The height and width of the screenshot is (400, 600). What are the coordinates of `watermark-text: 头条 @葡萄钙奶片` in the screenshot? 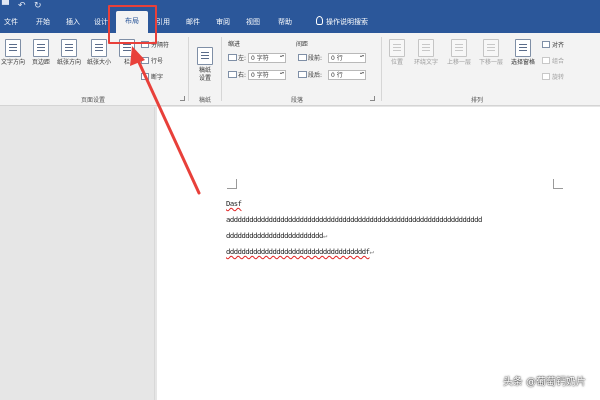 It's located at (544, 382).